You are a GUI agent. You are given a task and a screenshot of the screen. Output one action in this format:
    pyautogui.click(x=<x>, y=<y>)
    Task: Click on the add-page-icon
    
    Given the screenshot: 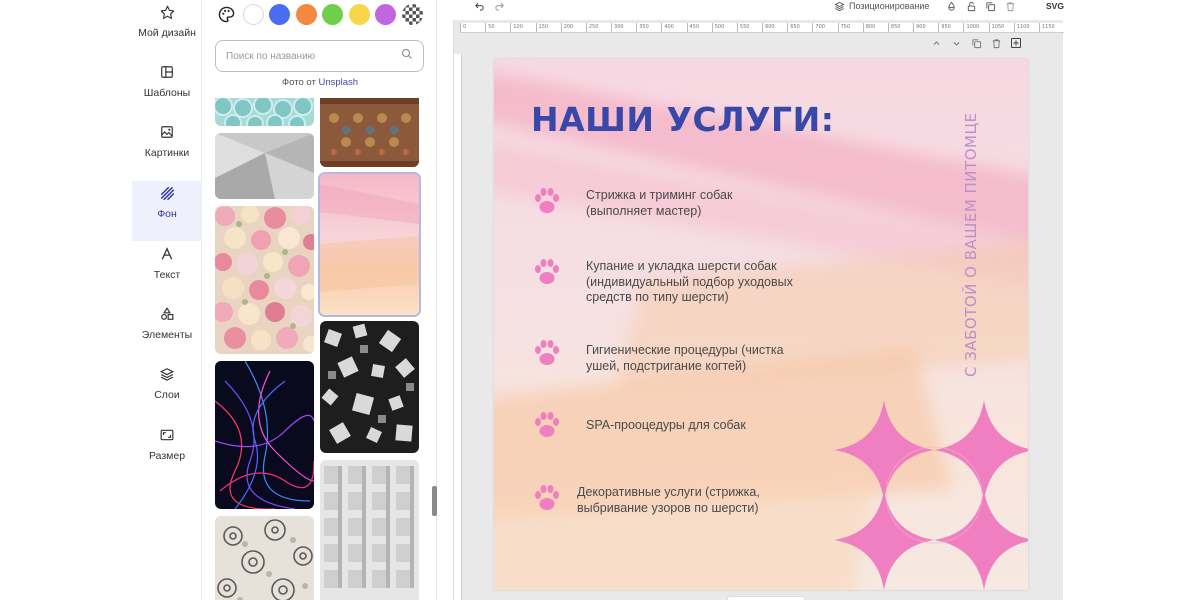 What is the action you would take?
    pyautogui.click(x=1016, y=43)
    